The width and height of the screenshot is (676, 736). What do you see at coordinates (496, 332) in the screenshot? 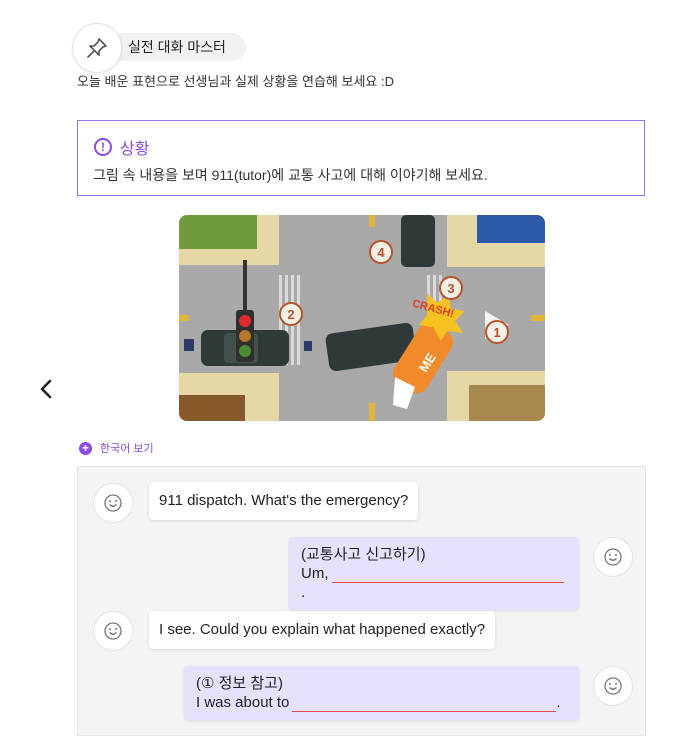
I see `svg-text: 1` at bounding box center [496, 332].